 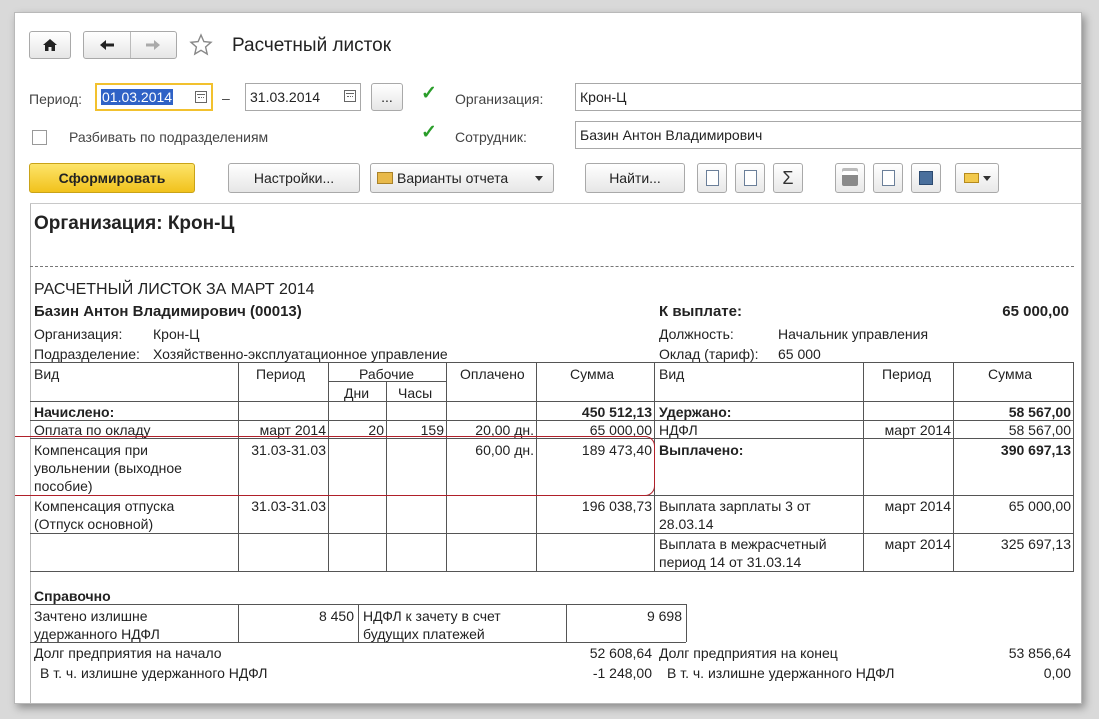 I want to click on debt-start-ndfl-value: -1 248,00, so click(x=622, y=673).